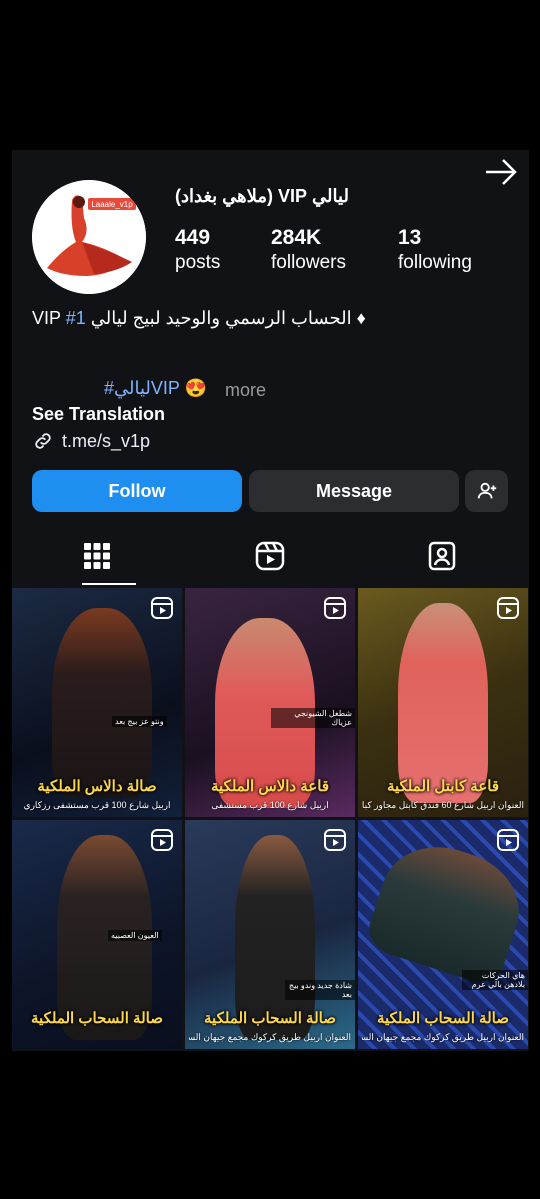  I want to click on grid-icon, so click(97, 556).